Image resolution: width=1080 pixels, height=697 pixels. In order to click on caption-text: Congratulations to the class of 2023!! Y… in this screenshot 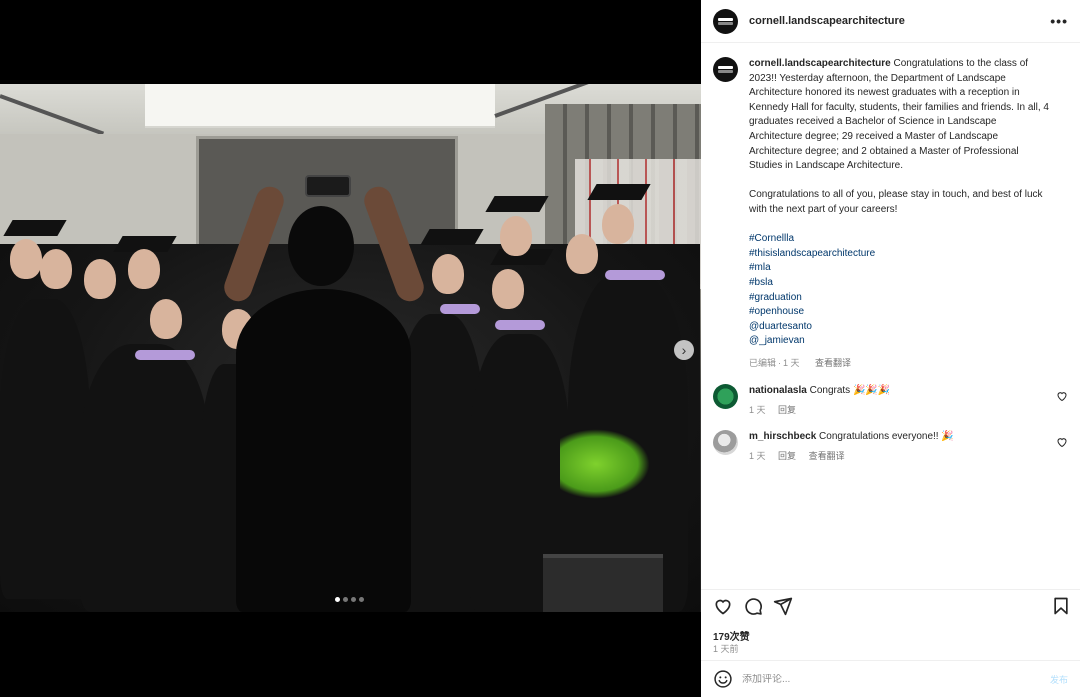, I will do `click(899, 115)`.